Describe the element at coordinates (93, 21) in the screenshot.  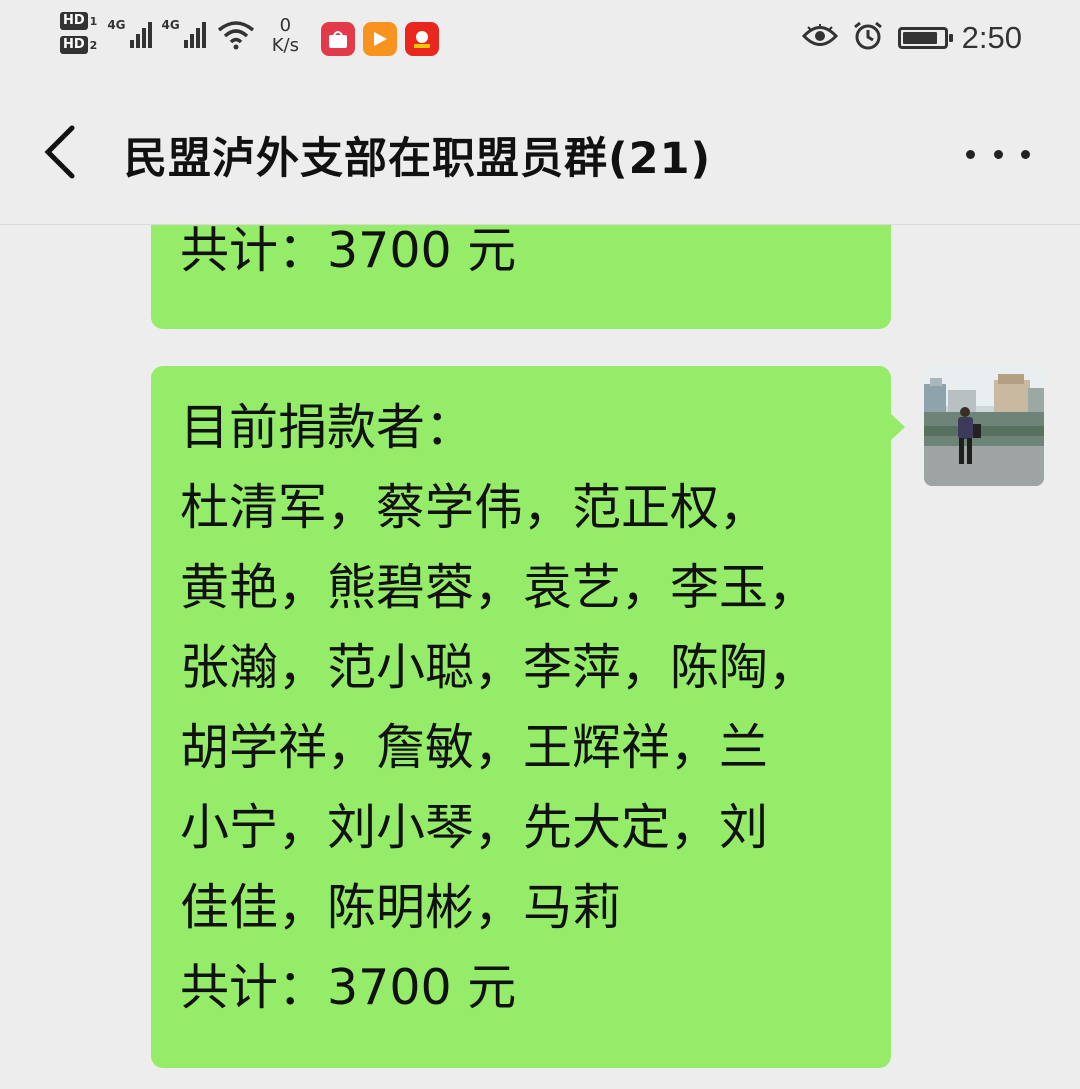
I see `sim1-index: 1` at that location.